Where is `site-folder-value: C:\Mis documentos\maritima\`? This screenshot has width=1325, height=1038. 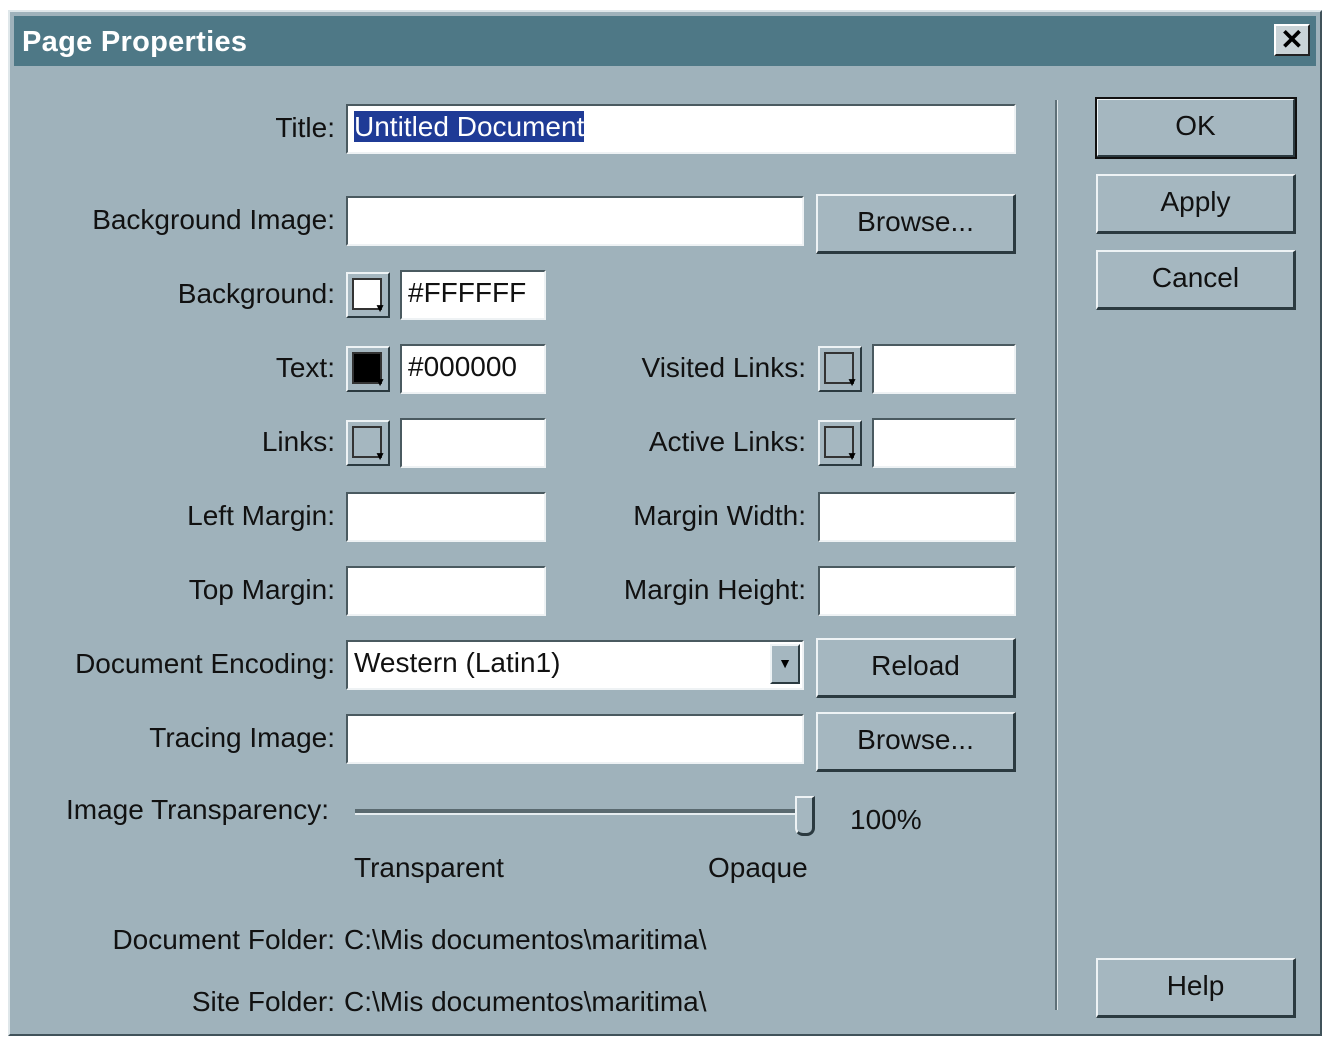 site-folder-value: C:\Mis documentos\maritima\ is located at coordinates (525, 1001).